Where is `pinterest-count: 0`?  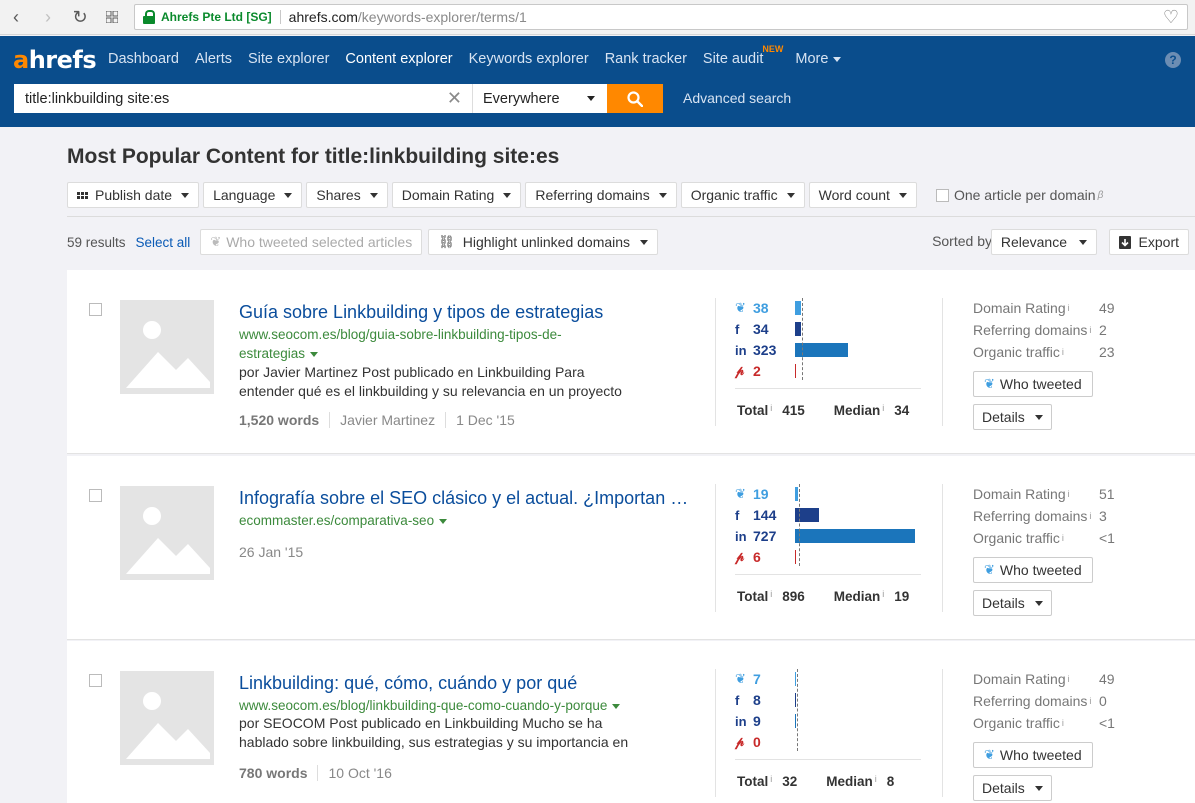 pinterest-count: 0 is located at coordinates (757, 742).